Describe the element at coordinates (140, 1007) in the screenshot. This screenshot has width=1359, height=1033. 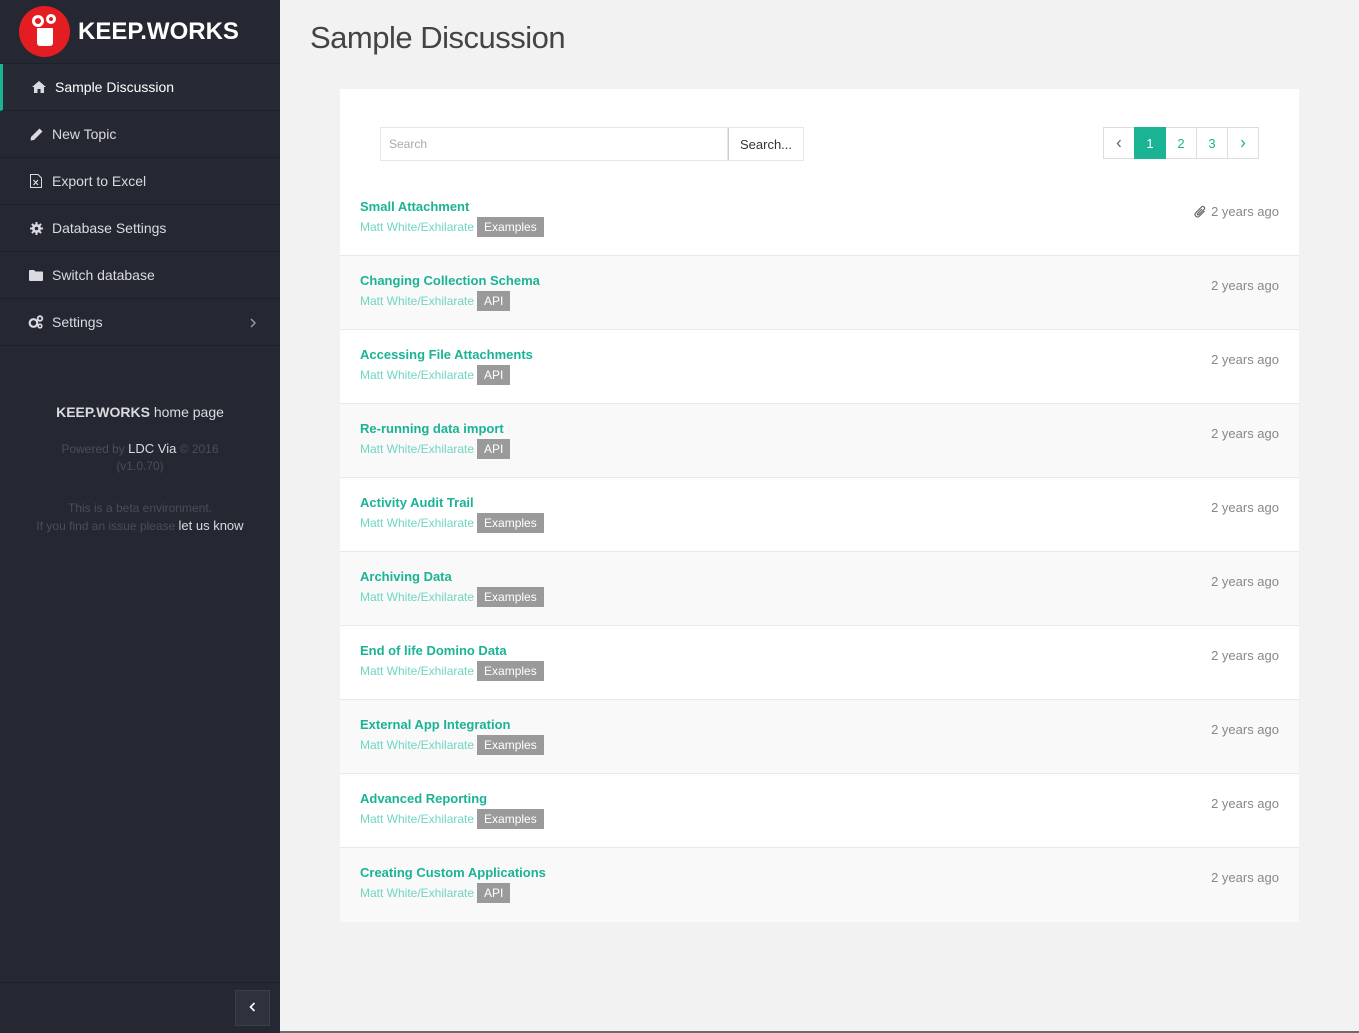
I see `sidebar-collapse-bar` at that location.